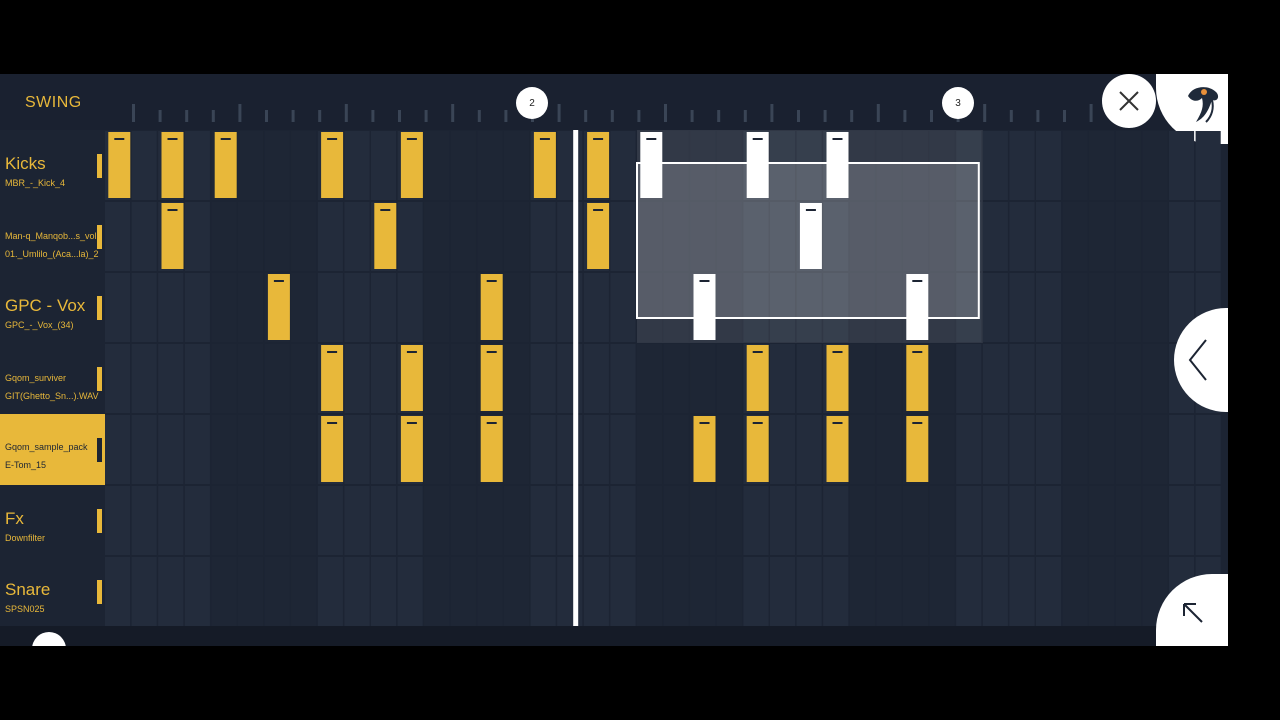 This screenshot has width=1280, height=720. I want to click on bar-marker-3: 3, so click(958, 103).